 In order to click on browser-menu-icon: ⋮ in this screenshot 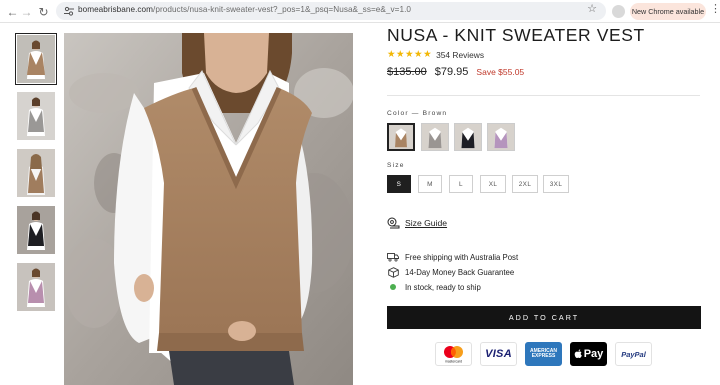, I will do `click(715, 9)`.